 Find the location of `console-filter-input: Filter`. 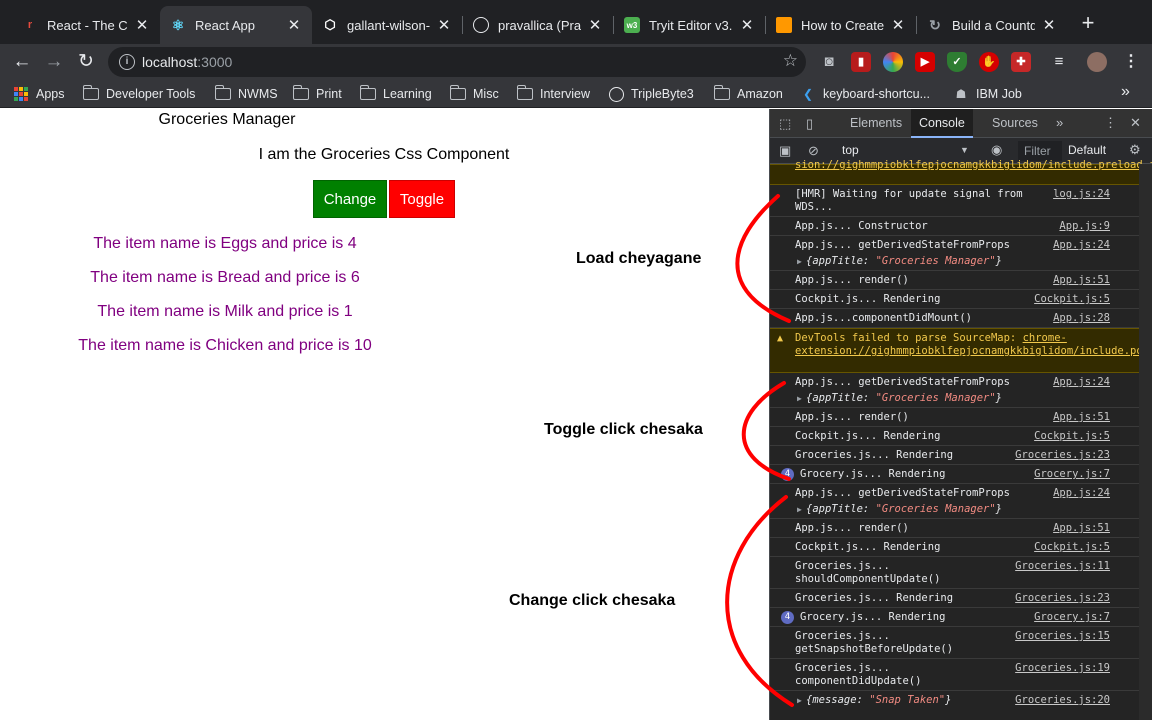

console-filter-input: Filter is located at coordinates (1040, 151).